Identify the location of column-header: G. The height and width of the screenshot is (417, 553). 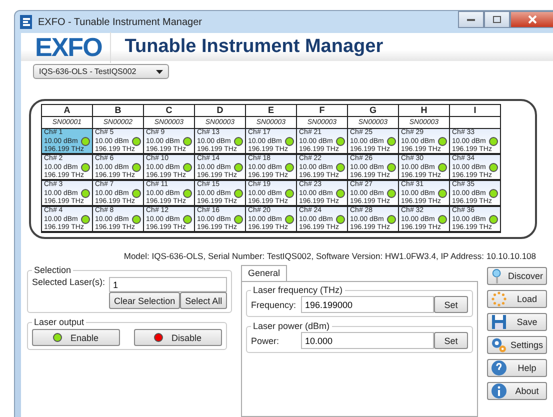
(373, 110).